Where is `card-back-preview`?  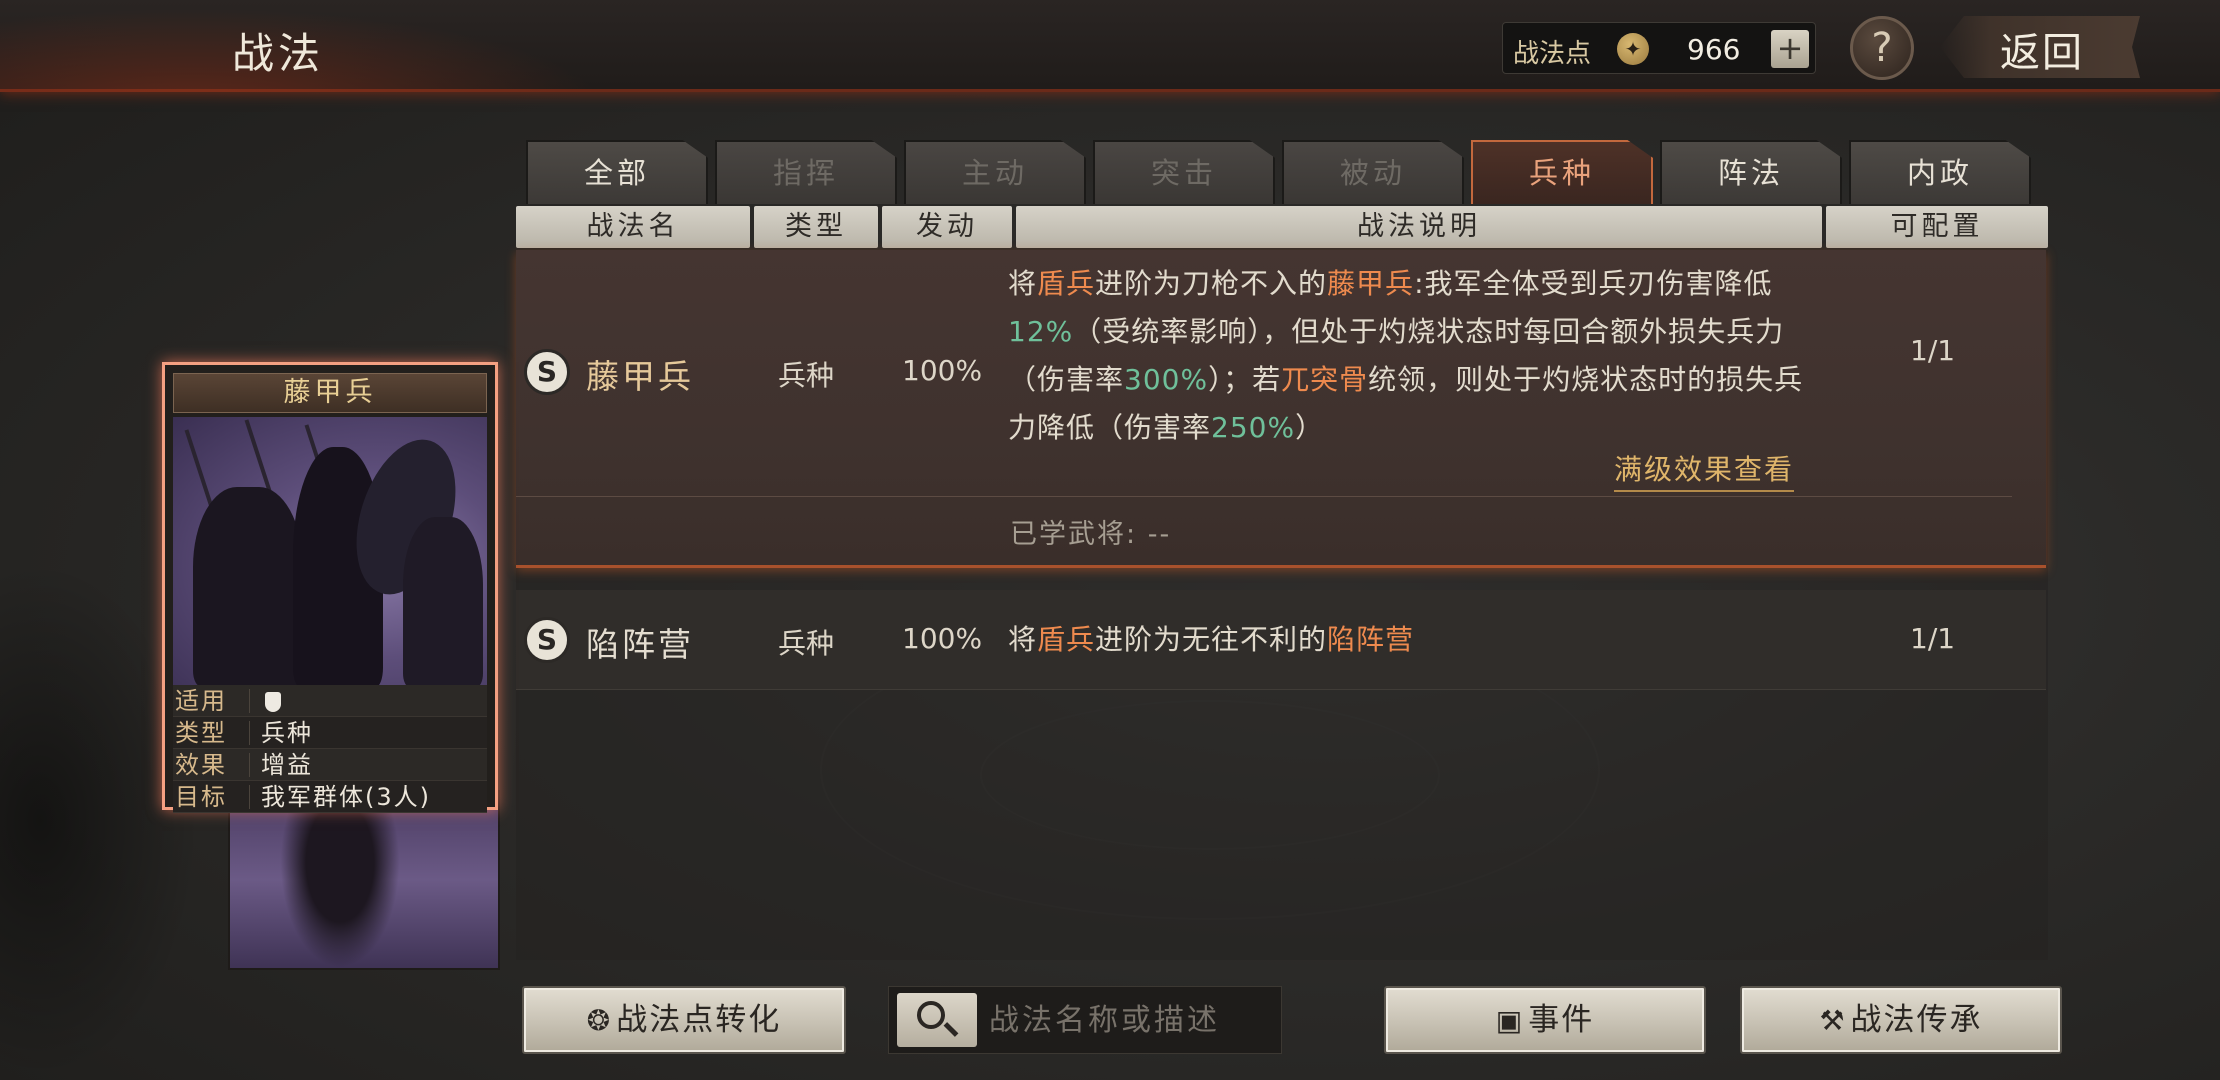 card-back-preview is located at coordinates (364, 880).